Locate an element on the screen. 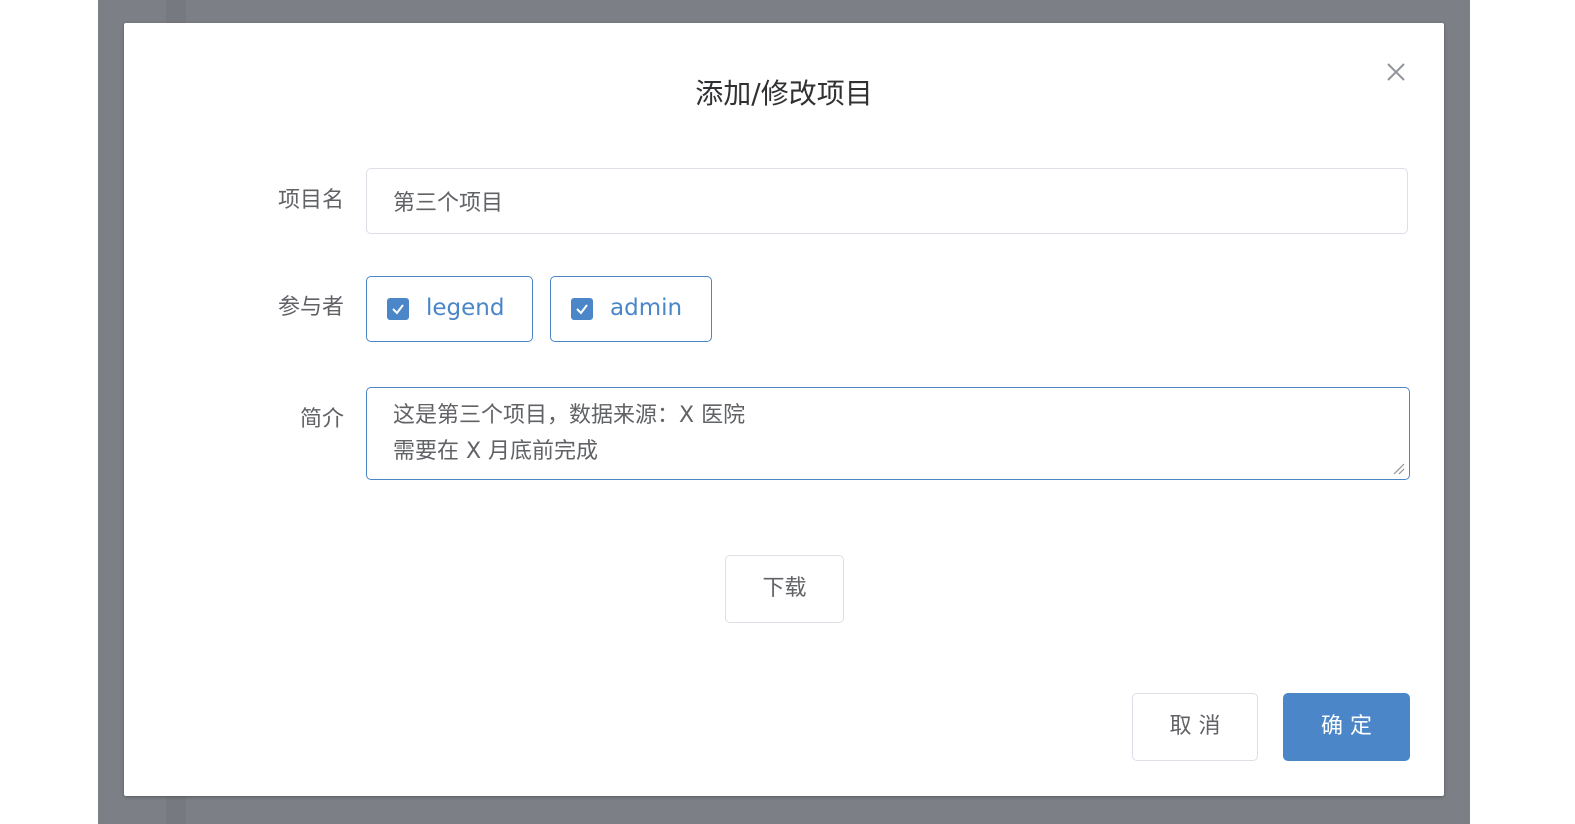 This screenshot has height=824, width=1575. participants-label: 参与者 is located at coordinates (310, 307).